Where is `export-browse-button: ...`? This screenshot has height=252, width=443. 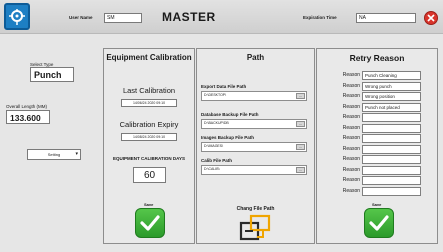 export-browse-button: ... is located at coordinates (300, 96).